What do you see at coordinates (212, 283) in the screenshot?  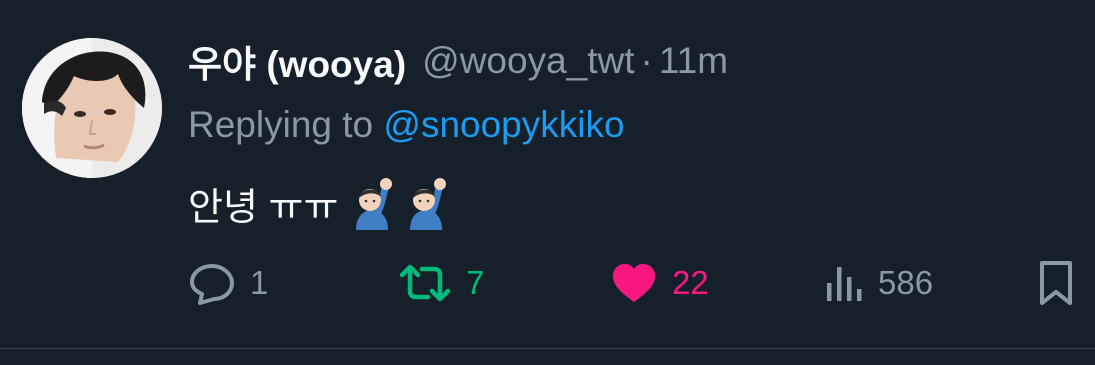 I see `reply-icon` at bounding box center [212, 283].